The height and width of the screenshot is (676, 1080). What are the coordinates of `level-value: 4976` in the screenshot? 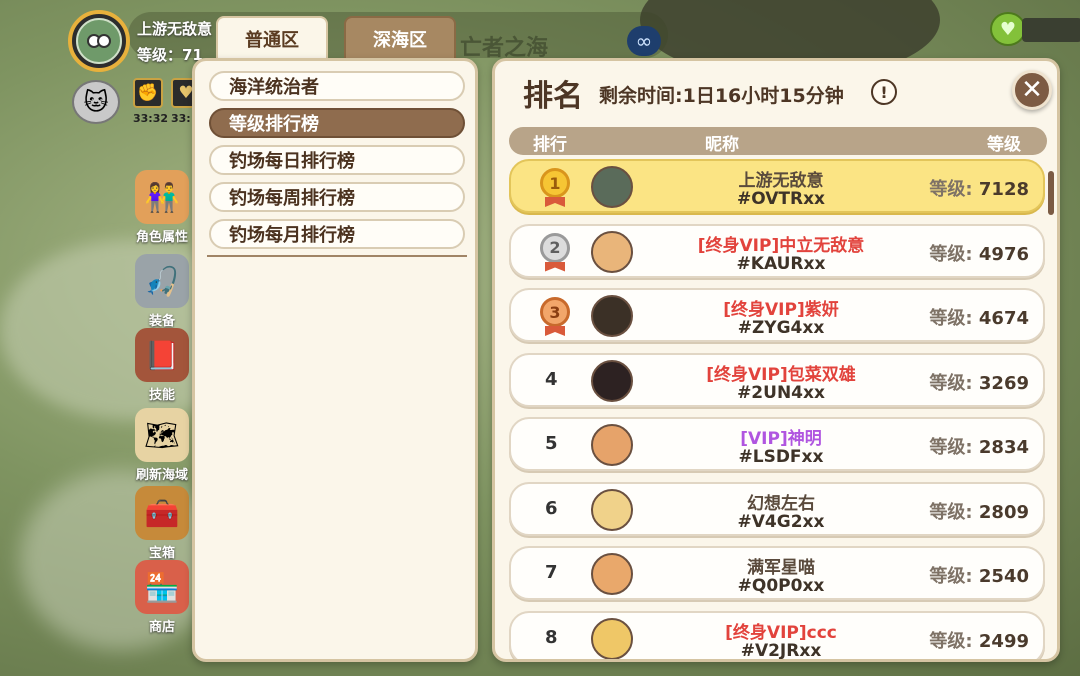 It's located at (1003, 254).